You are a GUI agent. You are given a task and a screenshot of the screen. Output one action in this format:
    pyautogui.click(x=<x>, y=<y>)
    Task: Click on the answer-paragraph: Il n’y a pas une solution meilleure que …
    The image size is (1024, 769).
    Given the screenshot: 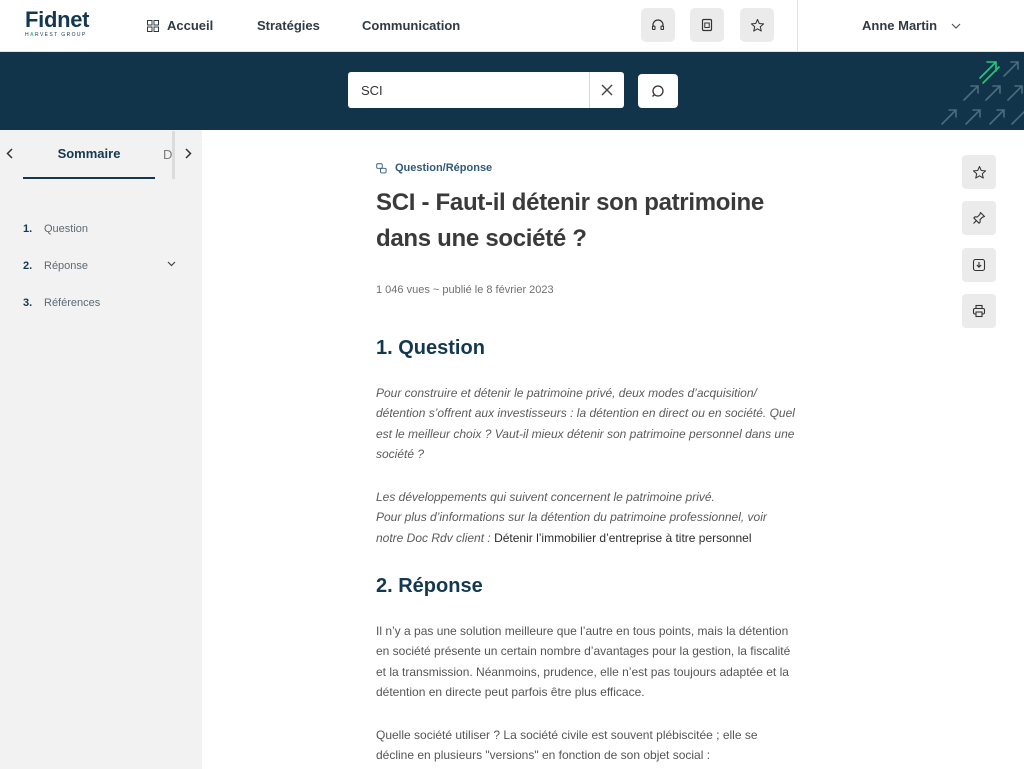 What is the action you would take?
    pyautogui.click(x=583, y=661)
    